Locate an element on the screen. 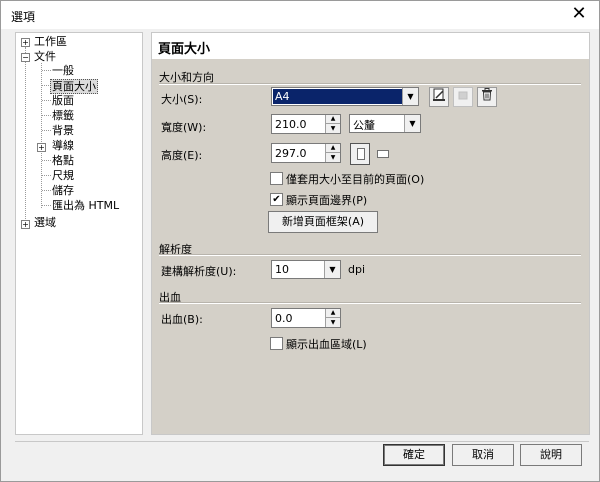 Image resolution: width=600 pixels, height=482 pixels. portrait-icon is located at coordinates (361, 154).